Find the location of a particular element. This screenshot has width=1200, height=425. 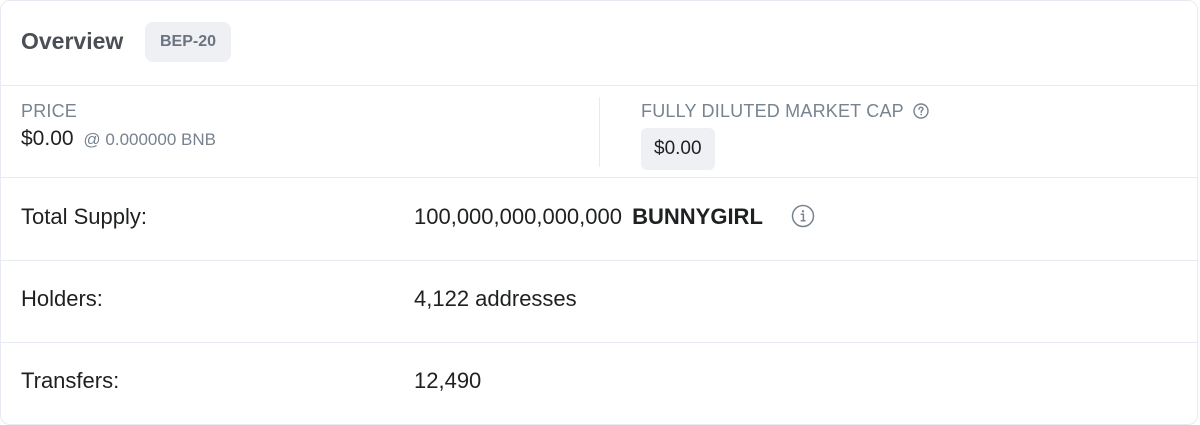

transfers-label: Transfers: is located at coordinates (70, 380).